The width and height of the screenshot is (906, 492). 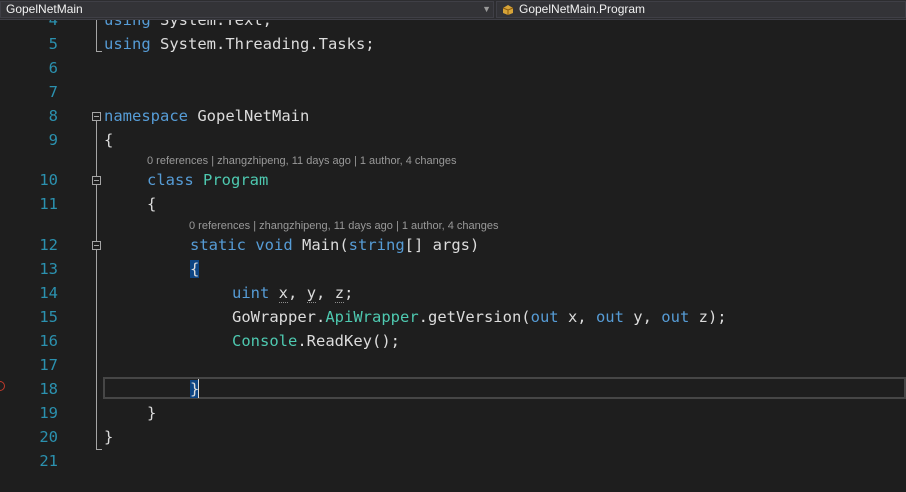 I want to click on code-text: .getVersion(, so click(x=474, y=317).